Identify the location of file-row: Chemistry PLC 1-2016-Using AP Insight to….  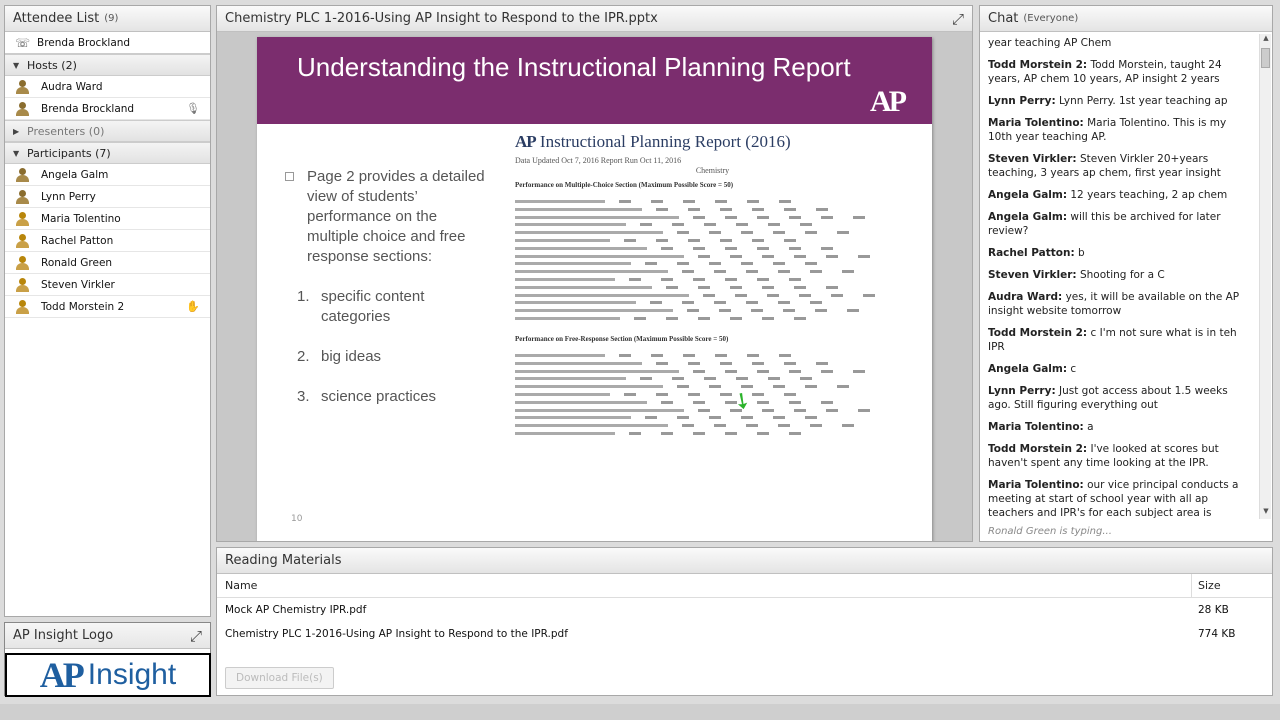
(744, 634).